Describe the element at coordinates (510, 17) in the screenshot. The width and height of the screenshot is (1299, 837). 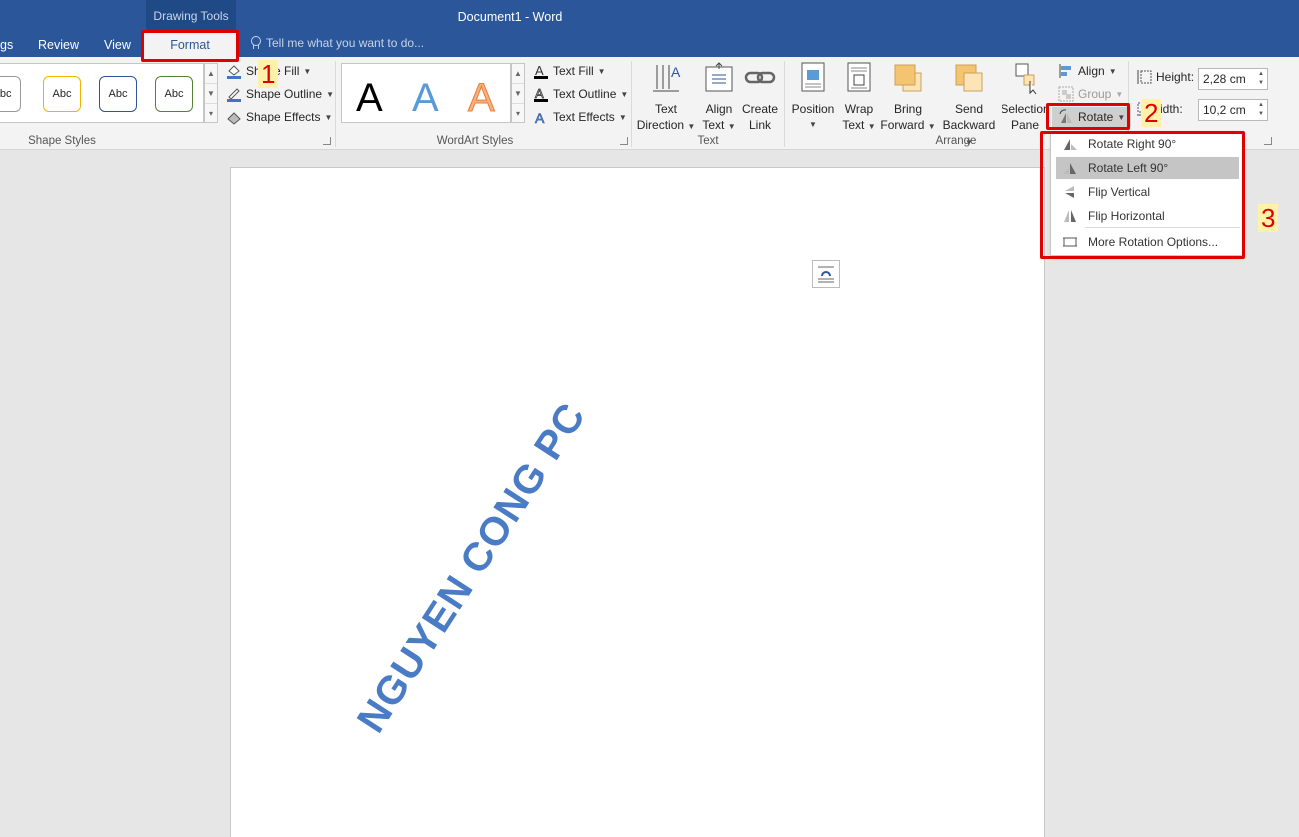
I see `window-title: Document1 - Word` at that location.